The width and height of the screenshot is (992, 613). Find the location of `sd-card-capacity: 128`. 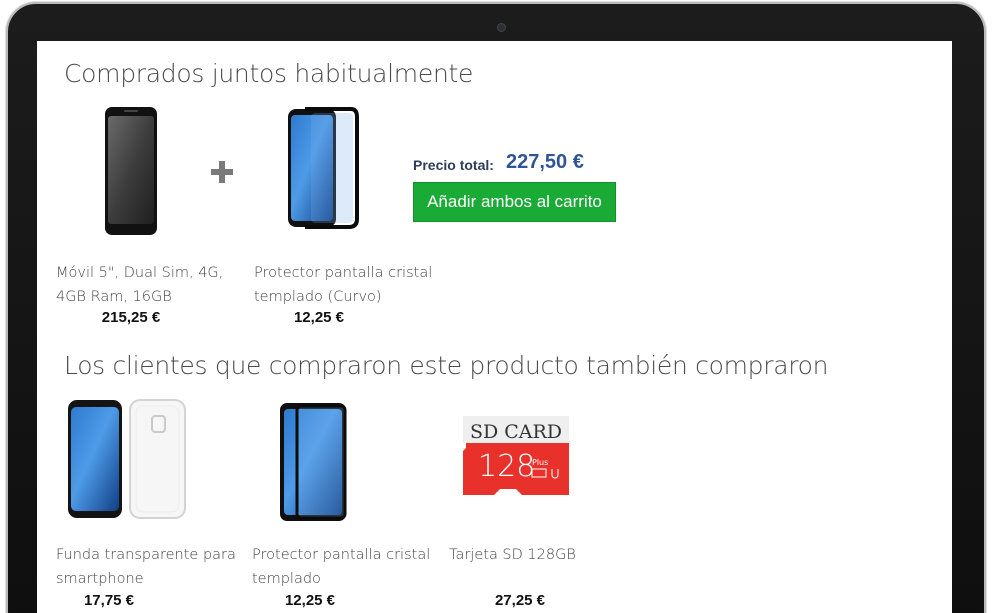

sd-card-capacity: 128 is located at coordinates (506, 466).